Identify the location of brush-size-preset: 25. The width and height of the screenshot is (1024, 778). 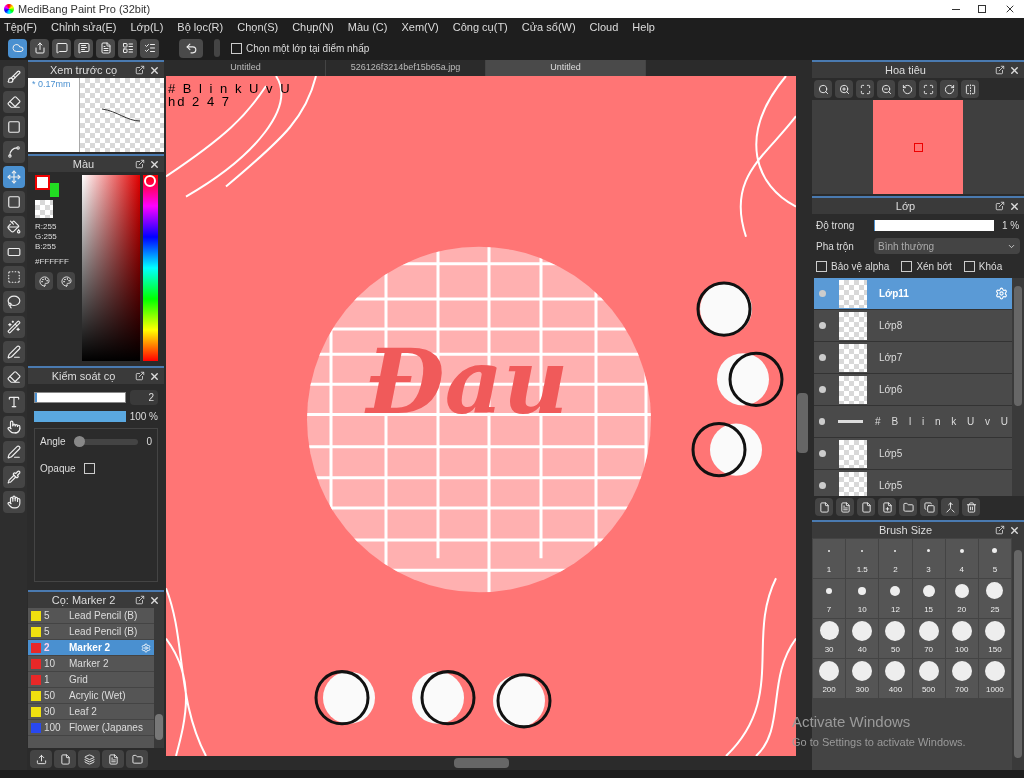
(994, 598).